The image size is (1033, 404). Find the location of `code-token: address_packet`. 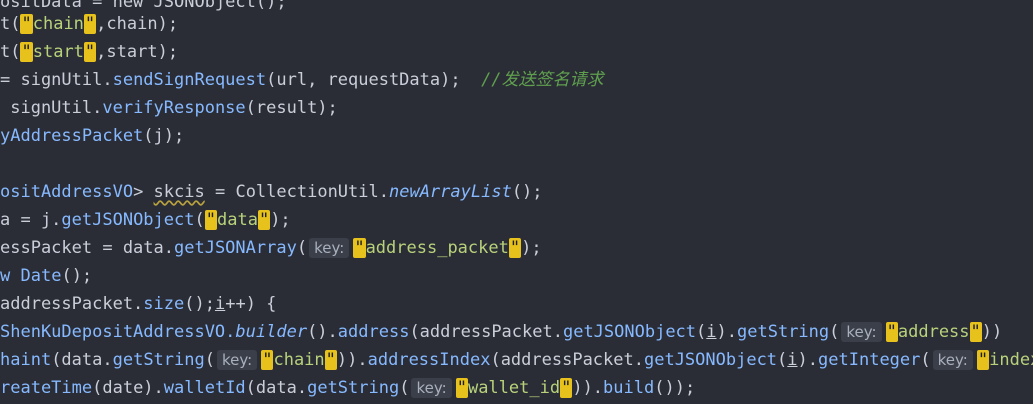

code-token: address_packet is located at coordinates (437, 248).